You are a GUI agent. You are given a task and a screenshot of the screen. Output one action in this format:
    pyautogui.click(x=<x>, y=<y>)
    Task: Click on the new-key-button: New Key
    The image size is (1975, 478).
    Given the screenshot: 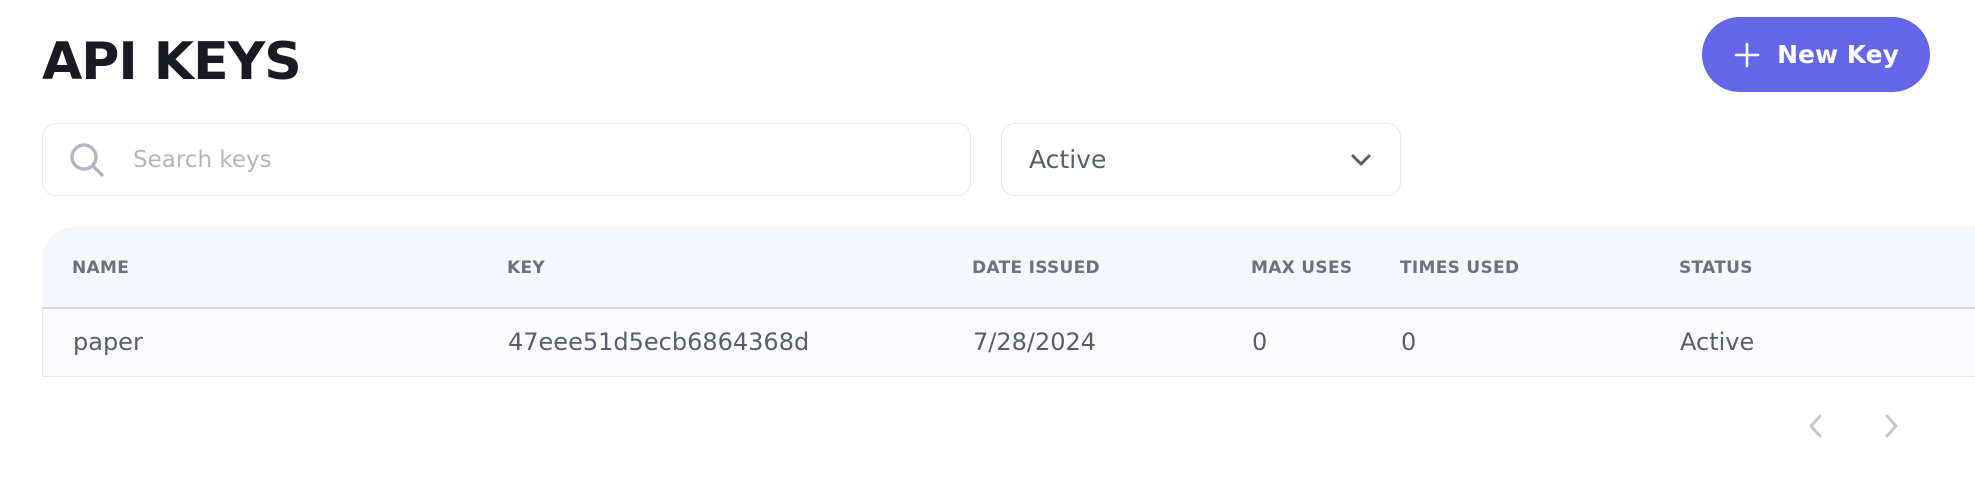 What is the action you would take?
    pyautogui.click(x=1816, y=54)
    